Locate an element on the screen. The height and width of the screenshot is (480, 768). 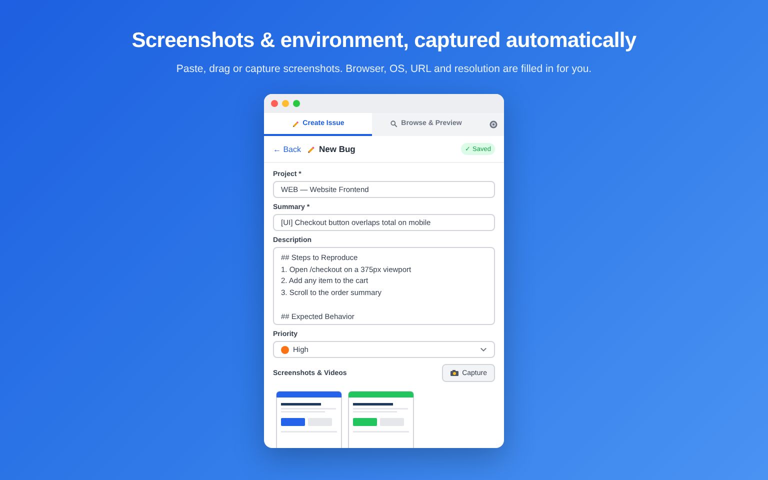
hero-subtitle: Paste, drag or capture screenshots. Browser, OS, URL and resolution are filled in for you. is located at coordinates (384, 69).